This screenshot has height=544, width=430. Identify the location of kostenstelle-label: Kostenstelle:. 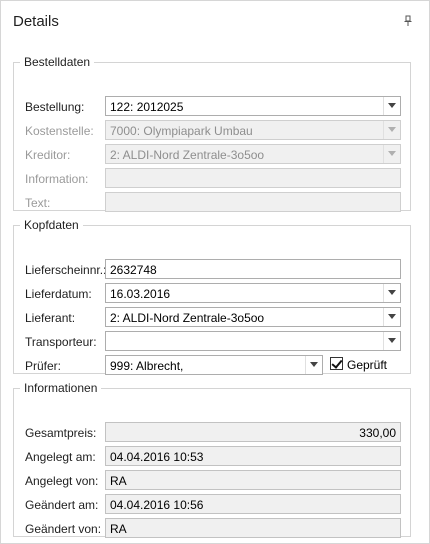
(59, 131).